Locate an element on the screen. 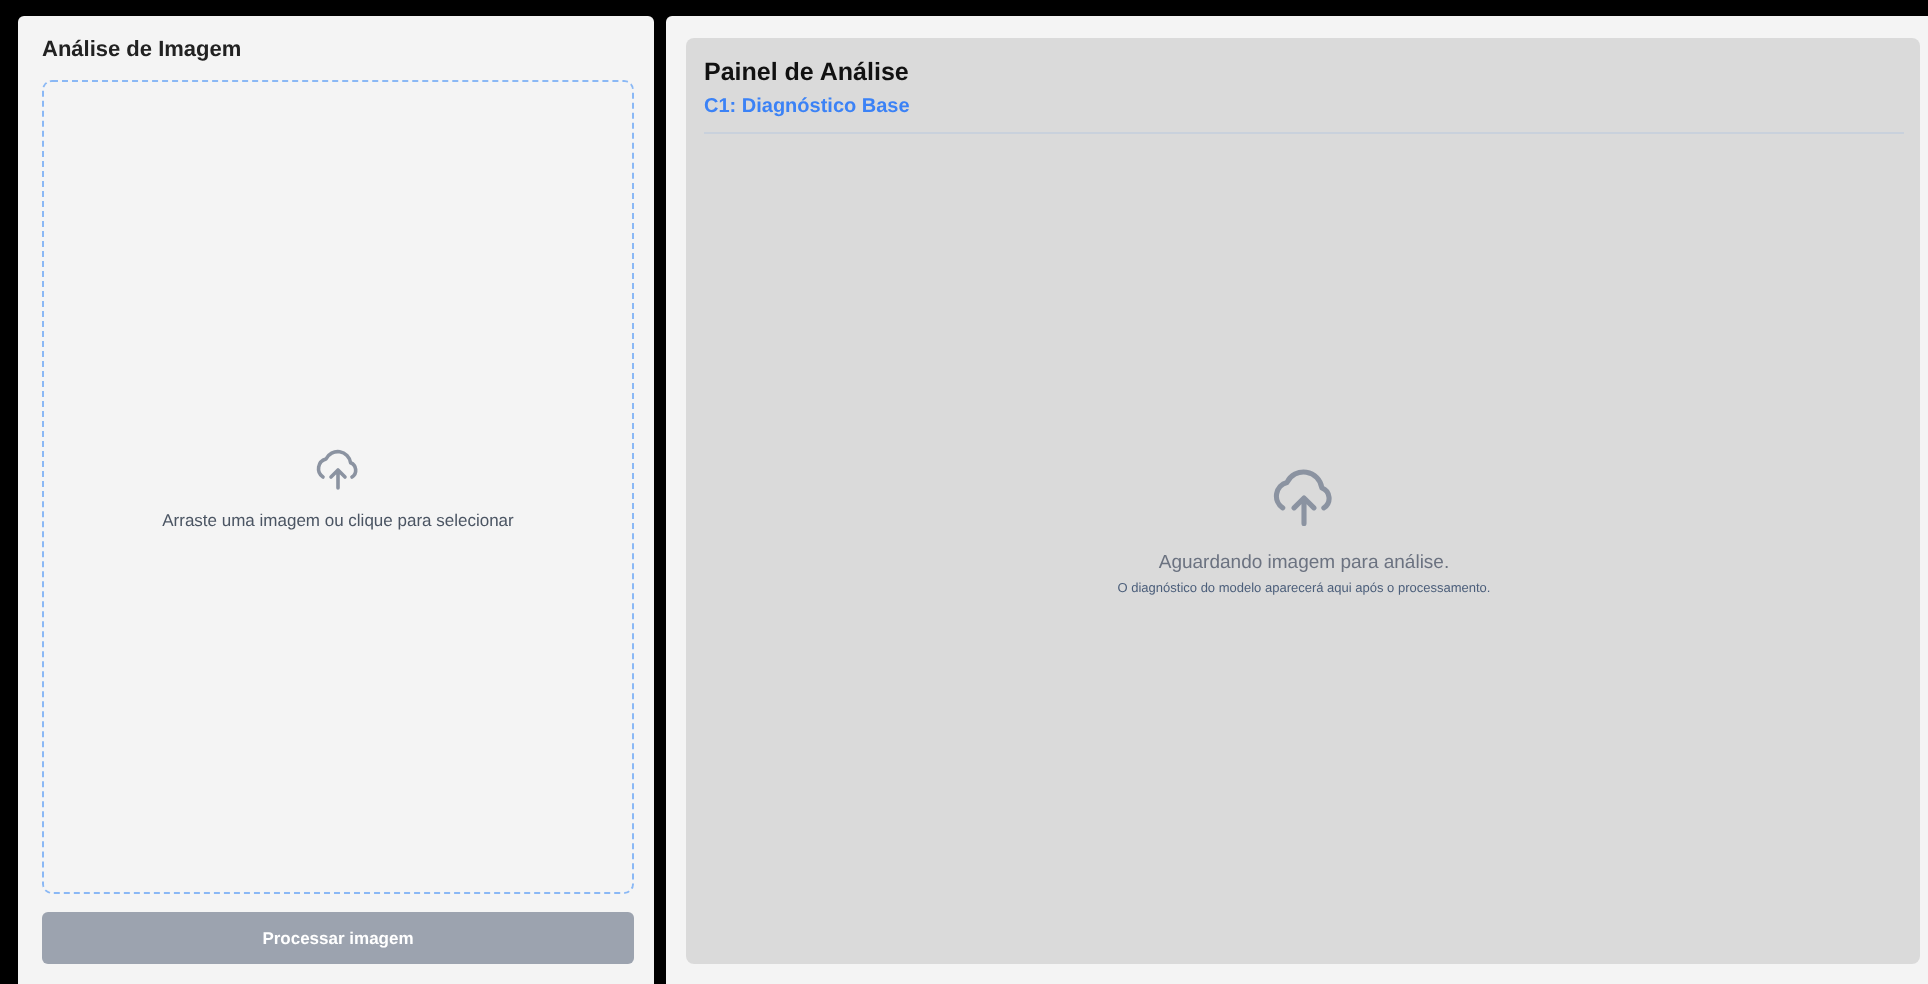  panel-title: Análise de Imagem is located at coordinates (143, 50).